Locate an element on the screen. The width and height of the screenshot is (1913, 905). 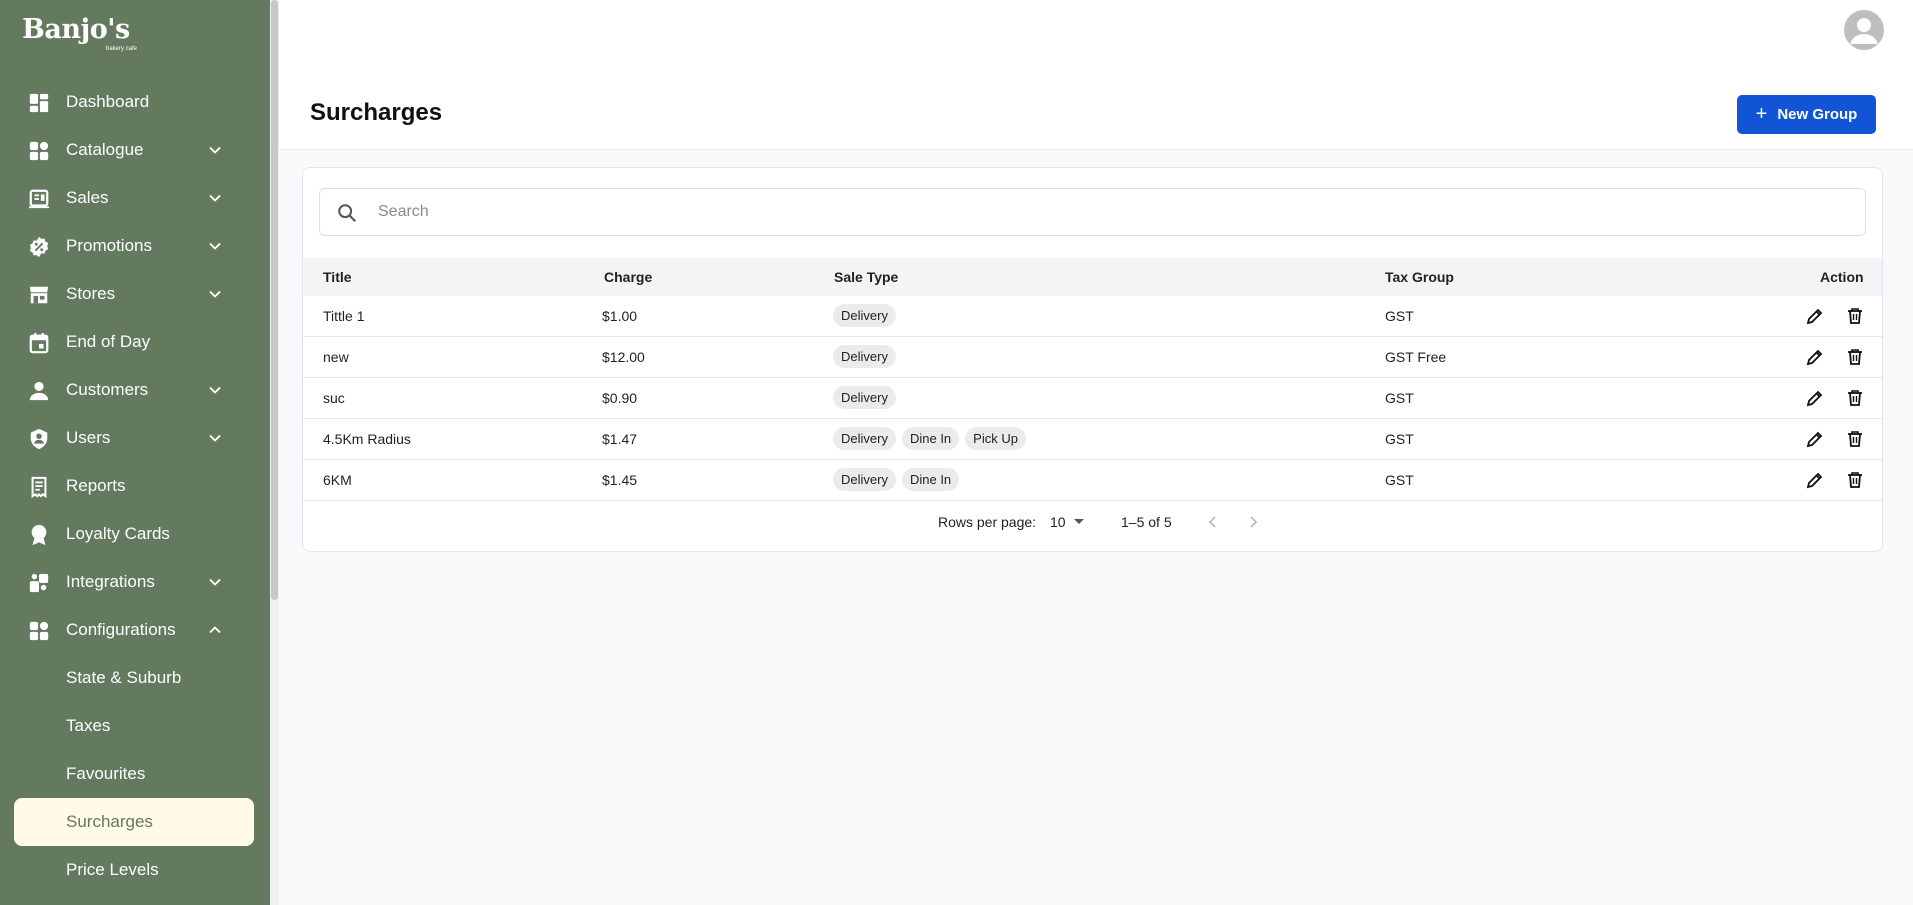
sidebar-scrollbar is located at coordinates (274, 452).